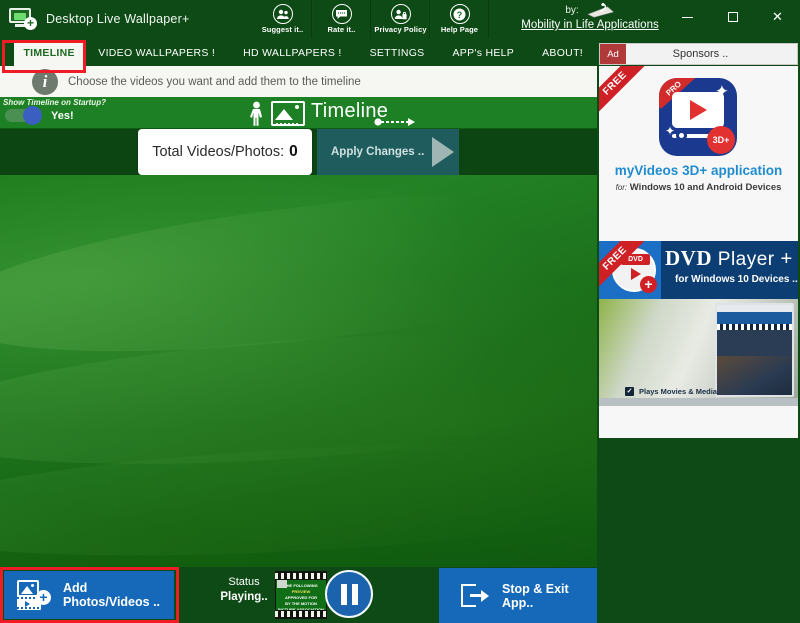 This screenshot has height=623, width=800. What do you see at coordinates (292, 53) in the screenshot?
I see `tab-hd-wallpapers: HD WALLPAPERS !` at bounding box center [292, 53].